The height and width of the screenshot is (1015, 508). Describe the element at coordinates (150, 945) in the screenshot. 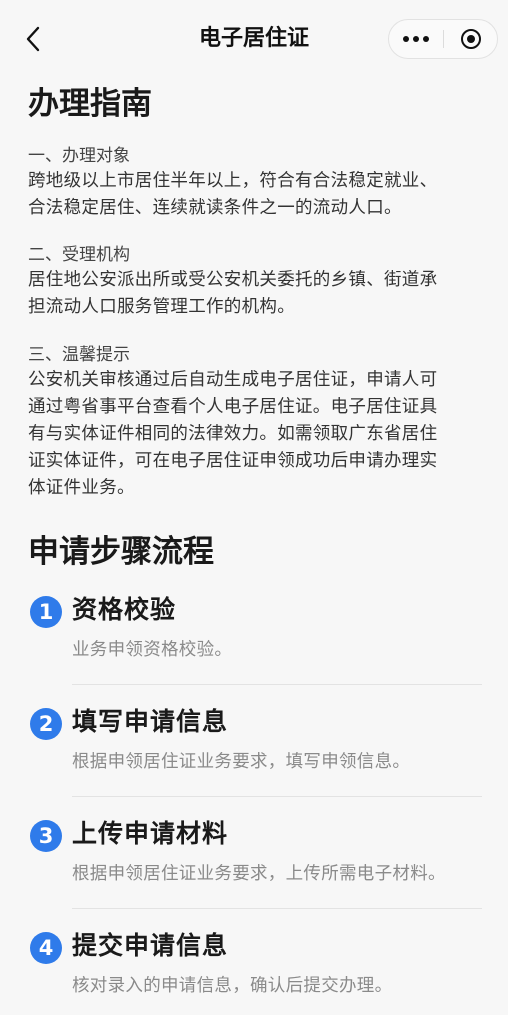

I see `step-title: 提交申请信息` at that location.